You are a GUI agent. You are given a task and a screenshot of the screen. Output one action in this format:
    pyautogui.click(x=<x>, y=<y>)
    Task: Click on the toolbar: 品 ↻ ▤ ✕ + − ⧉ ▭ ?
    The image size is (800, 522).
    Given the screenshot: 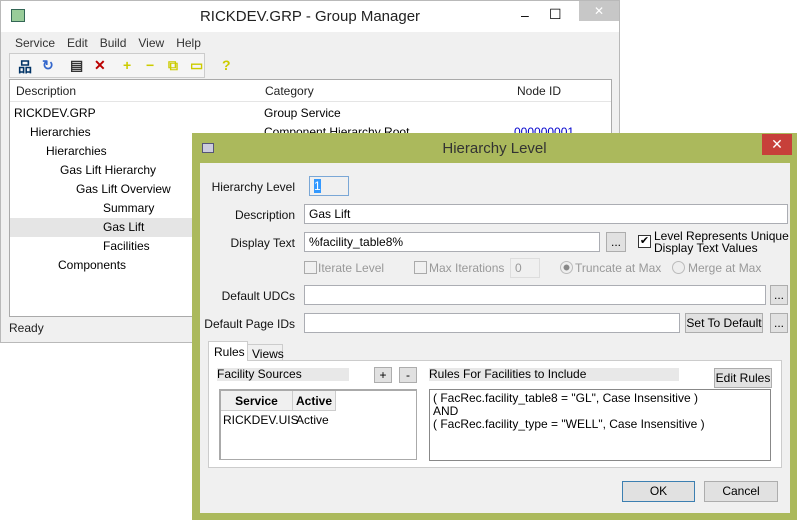 What is the action you would take?
    pyautogui.click(x=120, y=65)
    